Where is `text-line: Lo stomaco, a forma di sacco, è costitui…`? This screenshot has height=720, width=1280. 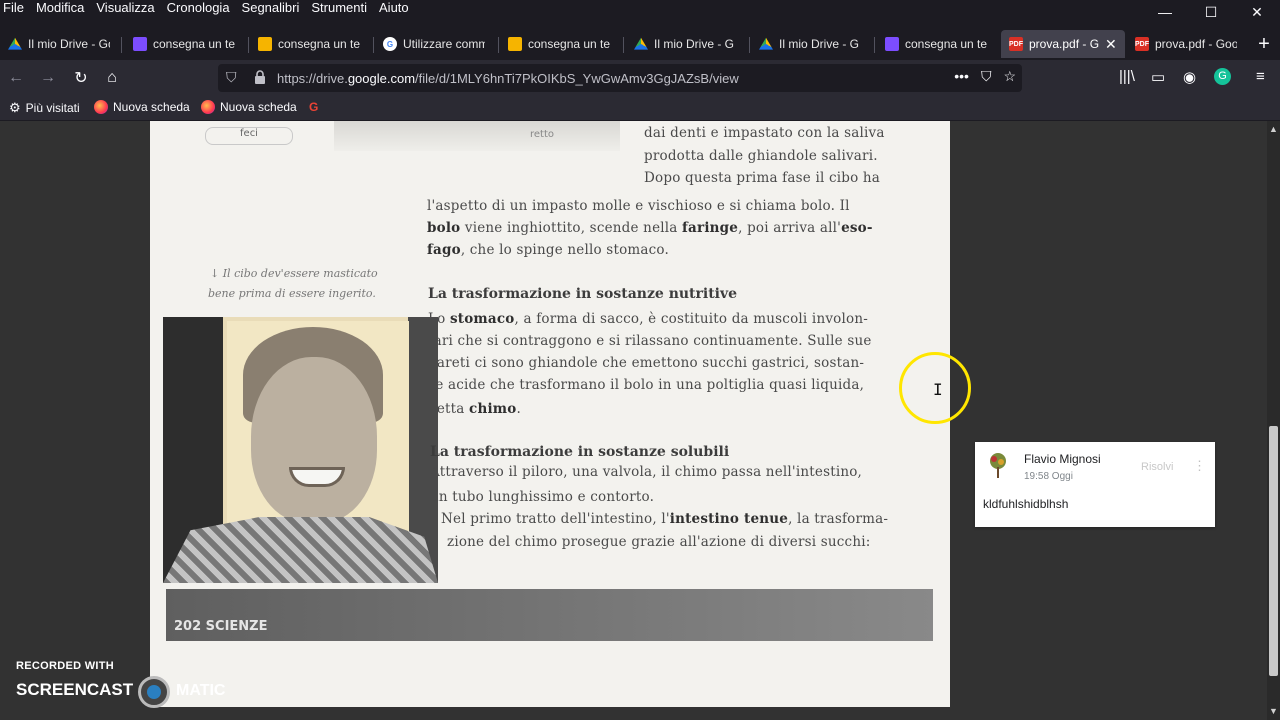 text-line: Lo stomaco, a forma di sacco, è costitui… is located at coordinates (648, 319).